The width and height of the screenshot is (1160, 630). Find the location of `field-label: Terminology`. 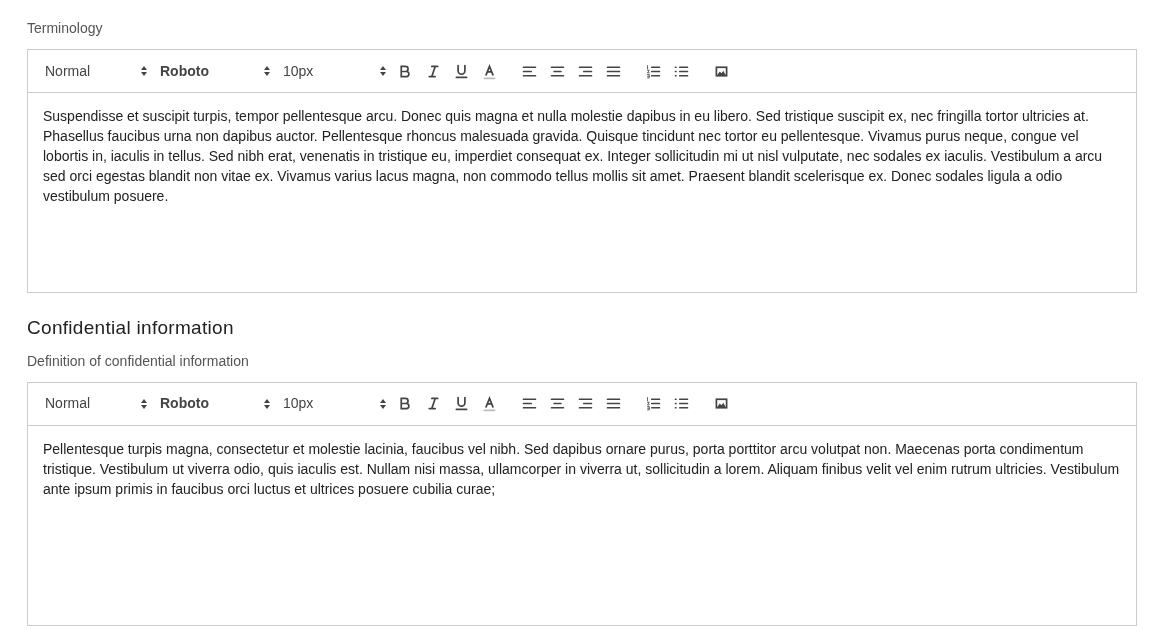

field-label: Terminology is located at coordinates (65, 28).